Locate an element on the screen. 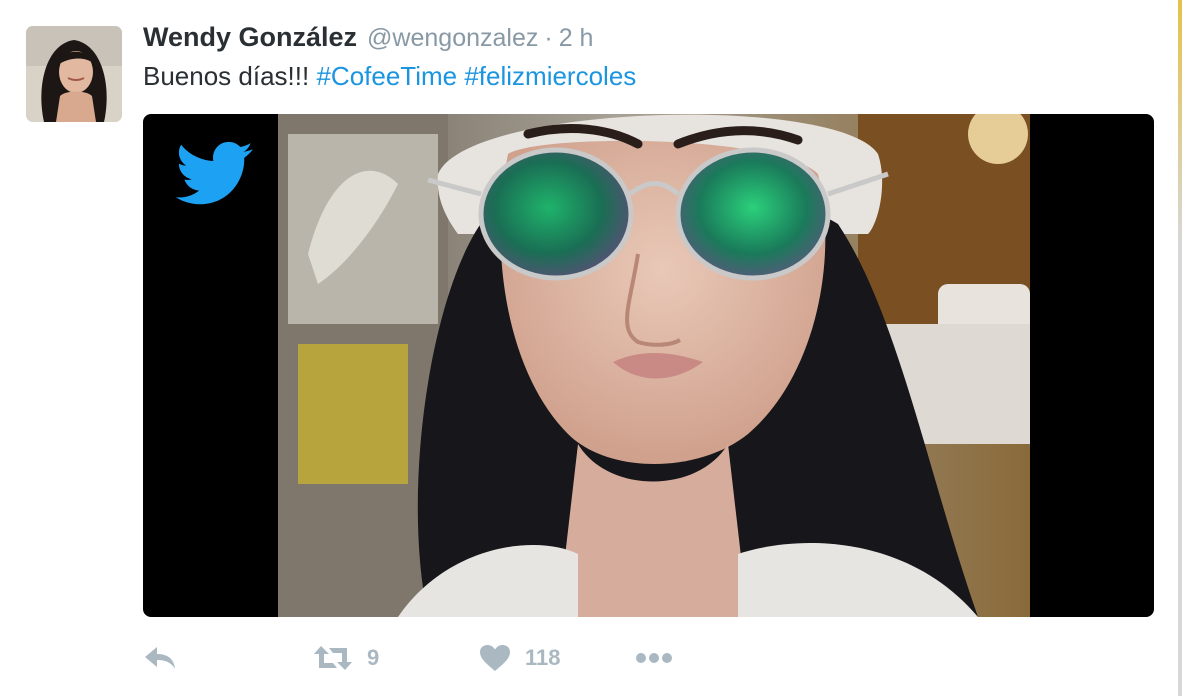  more-button is located at coordinates (654, 658).